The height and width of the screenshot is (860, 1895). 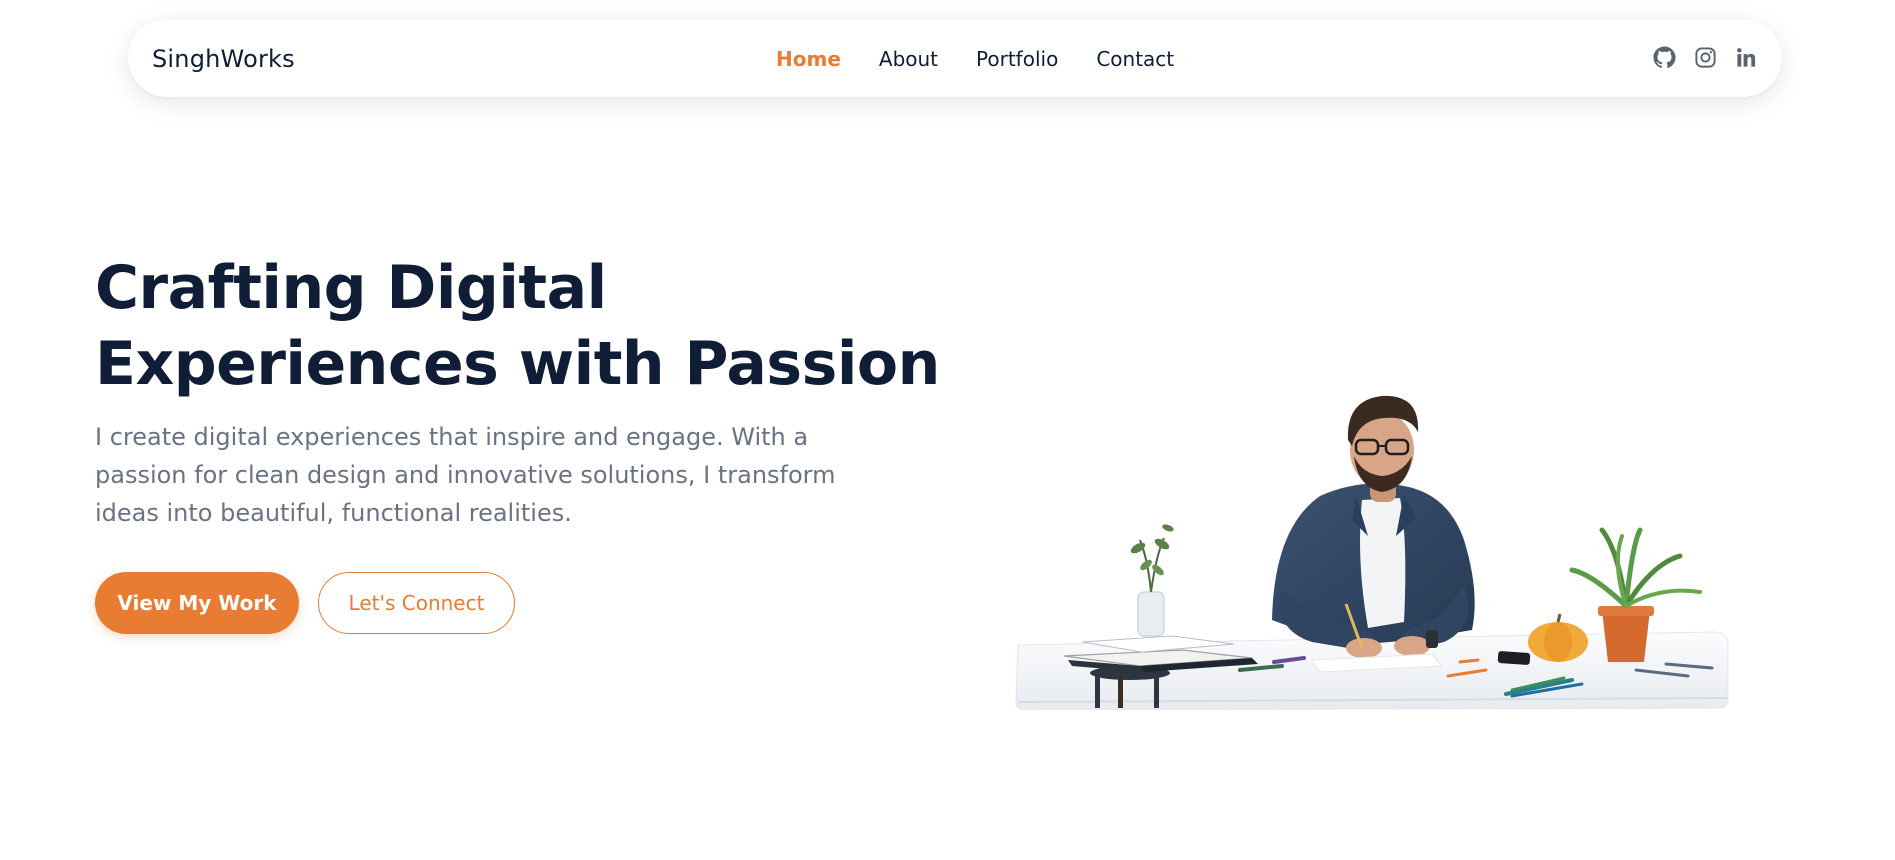 What do you see at coordinates (908, 59) in the screenshot?
I see `nav-item-about: About` at bounding box center [908, 59].